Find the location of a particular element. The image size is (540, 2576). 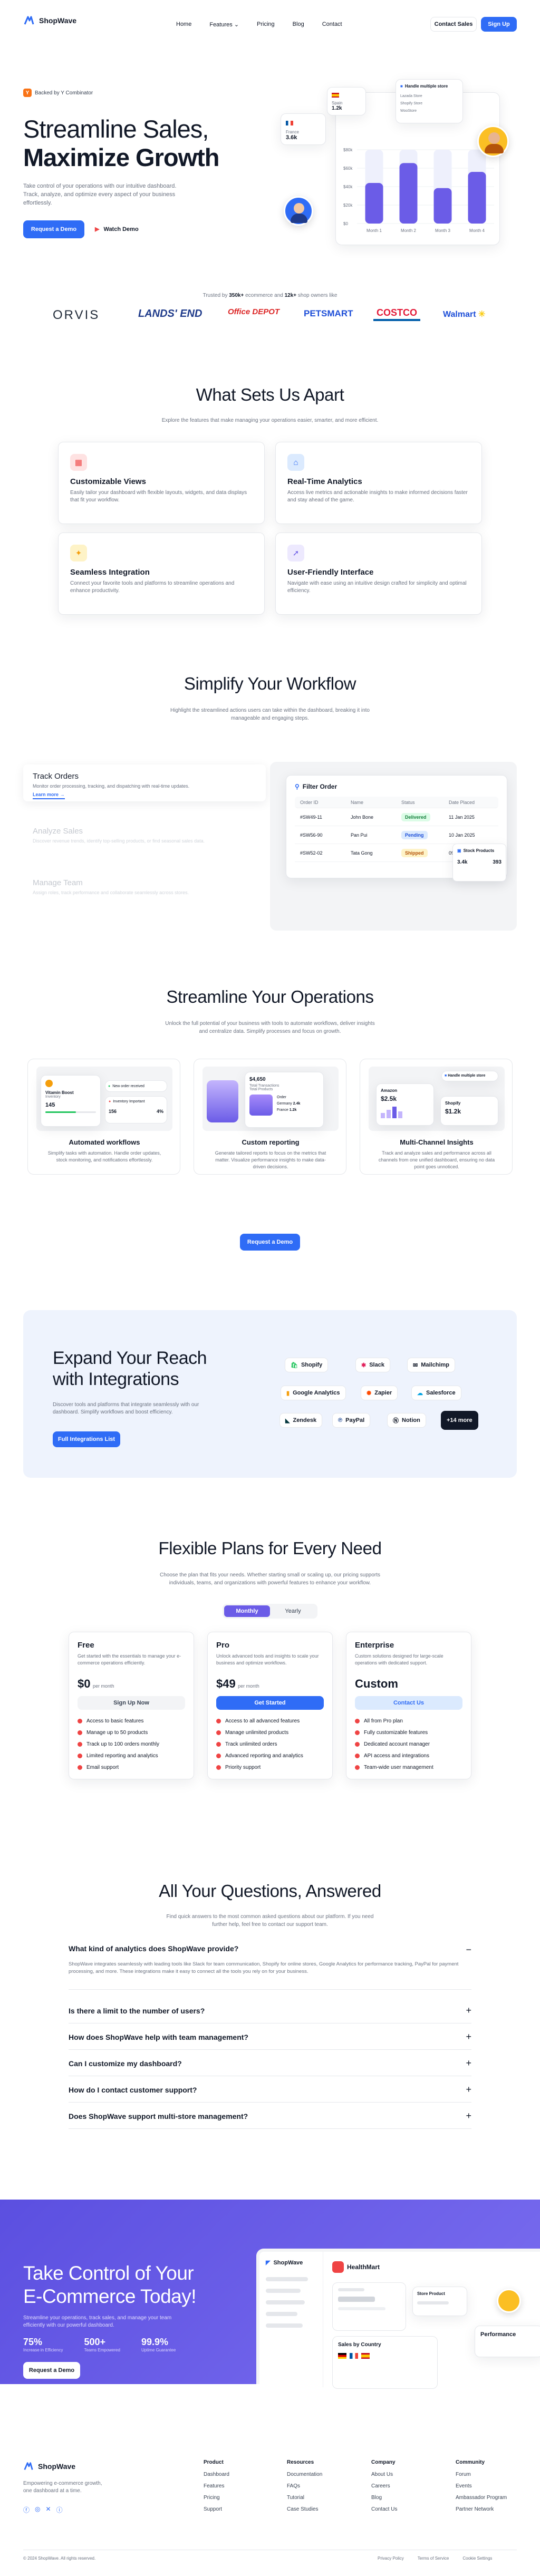

nav-blog: Blog is located at coordinates (298, 24).